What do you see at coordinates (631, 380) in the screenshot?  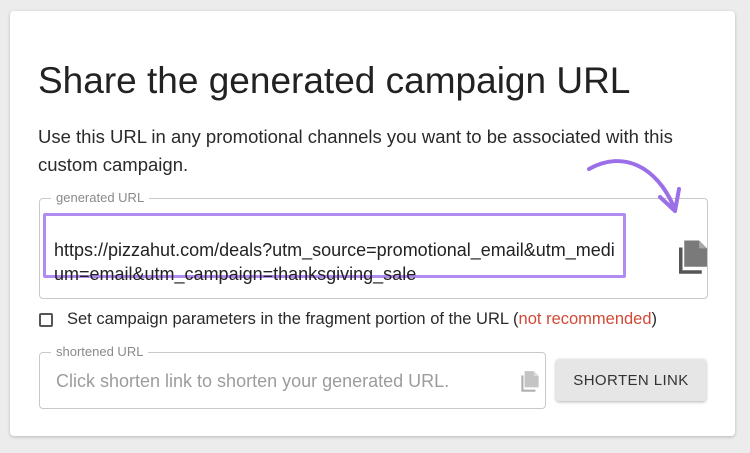 I see `shorten-link-button: SHORTEN LINK` at bounding box center [631, 380].